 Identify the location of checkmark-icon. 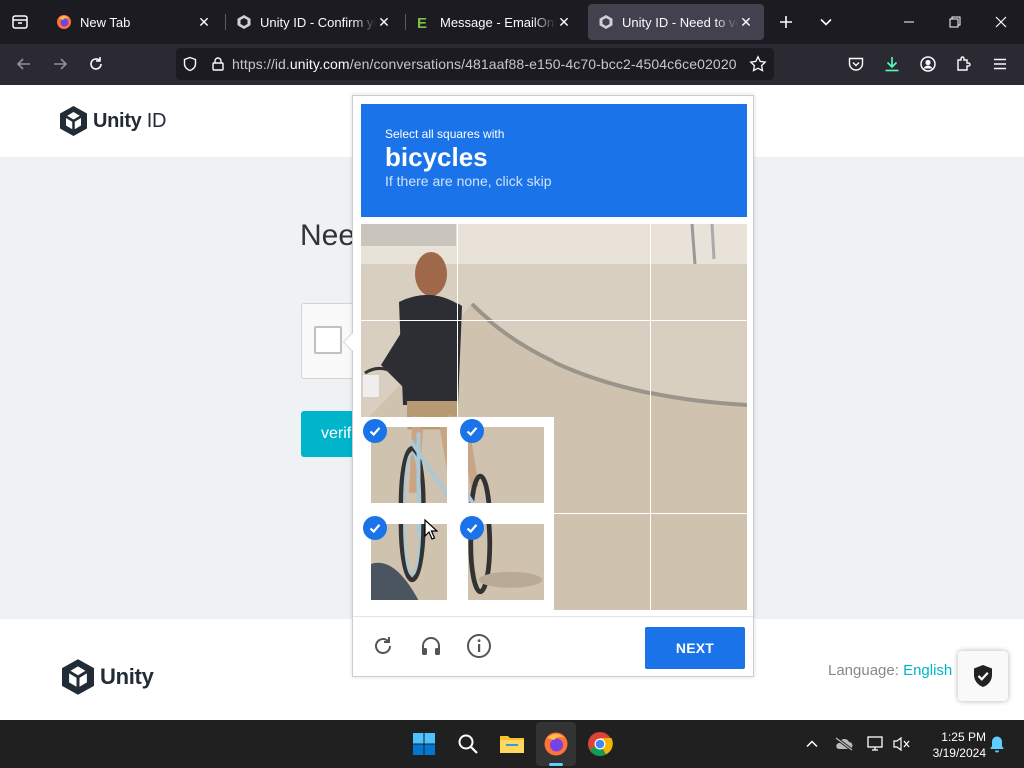
(472, 431).